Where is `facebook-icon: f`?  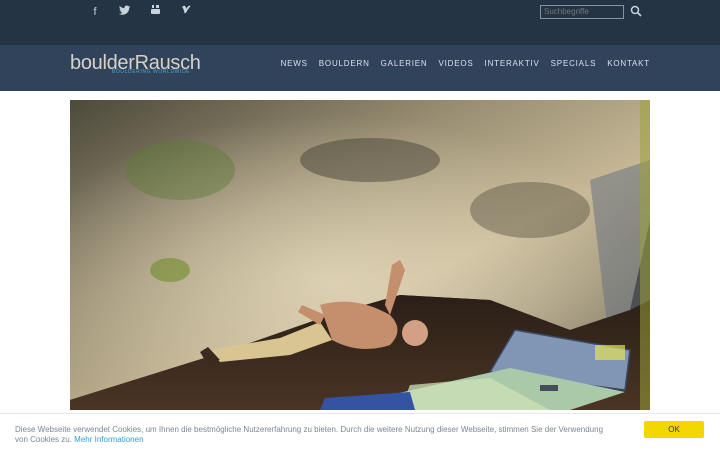
facebook-icon: f is located at coordinates (95, 12).